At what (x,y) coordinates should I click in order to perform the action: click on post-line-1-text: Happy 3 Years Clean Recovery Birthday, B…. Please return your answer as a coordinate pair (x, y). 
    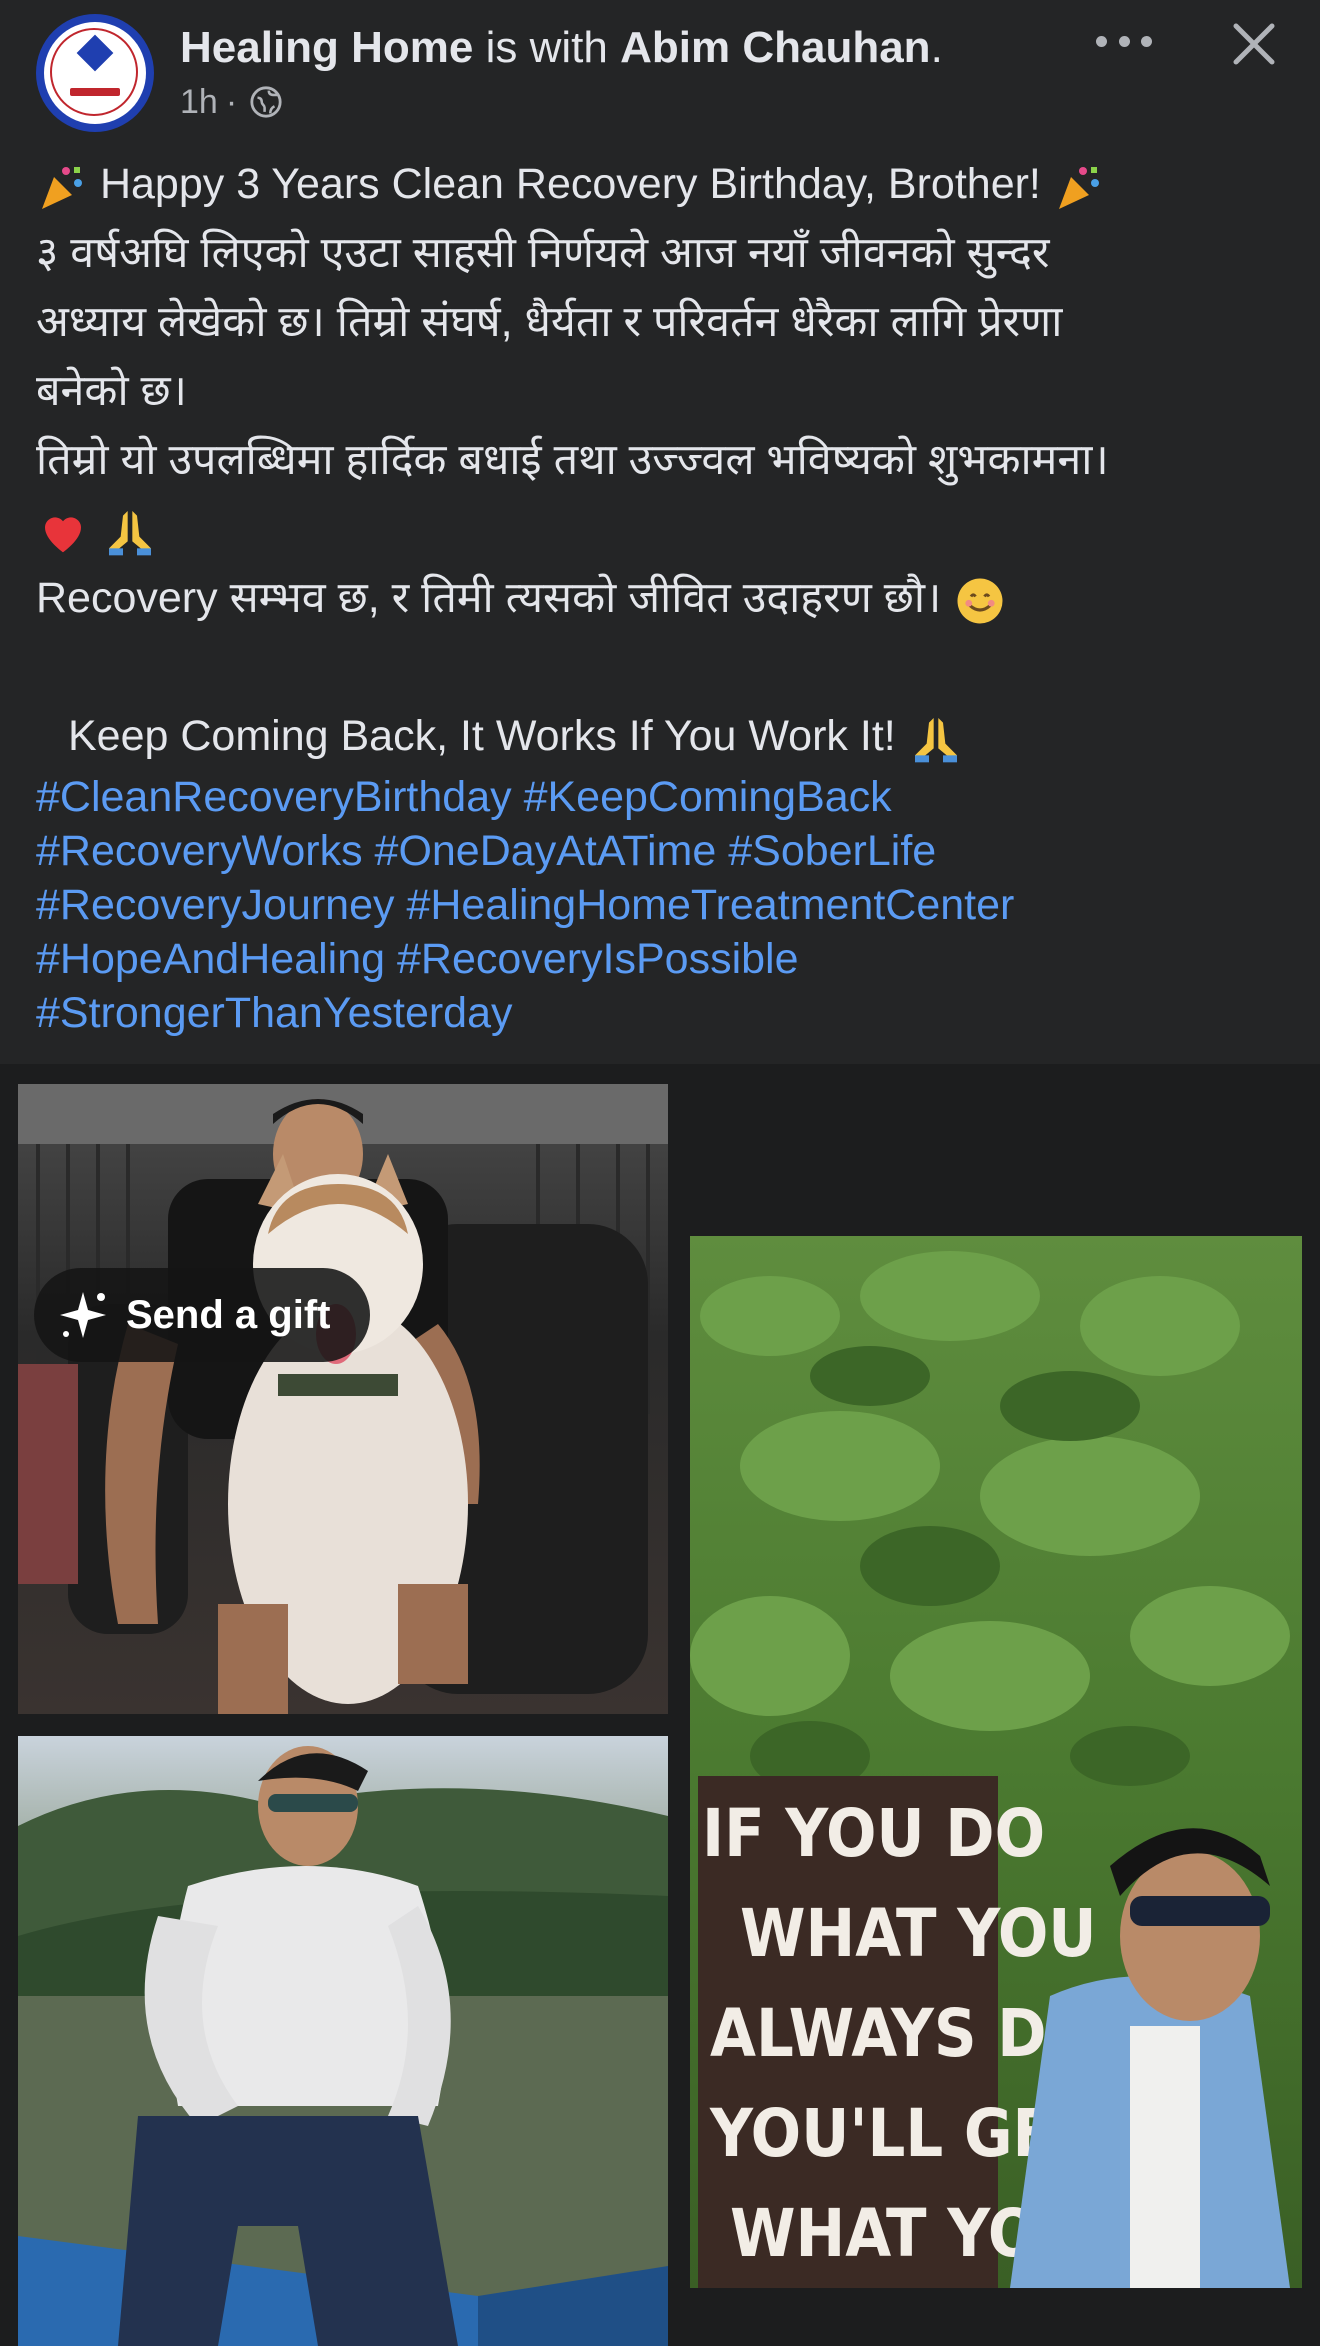
    Looking at the image, I should click on (570, 184).